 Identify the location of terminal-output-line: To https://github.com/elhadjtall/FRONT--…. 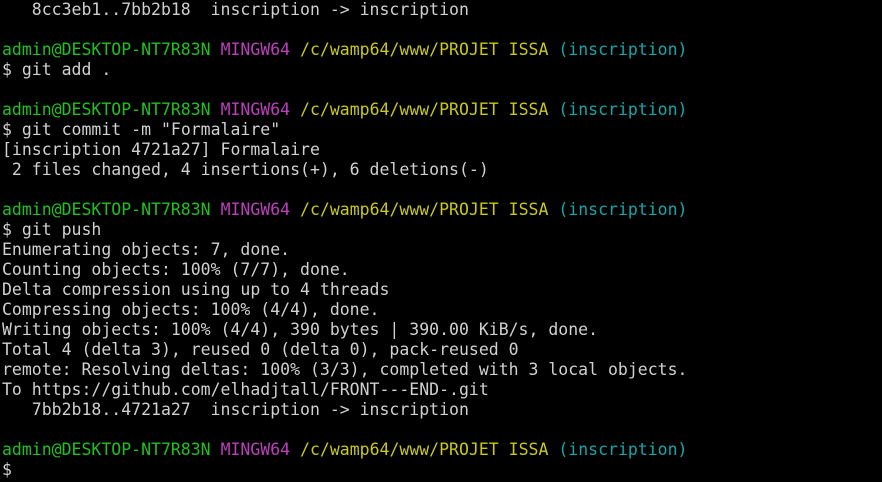
(245, 389).